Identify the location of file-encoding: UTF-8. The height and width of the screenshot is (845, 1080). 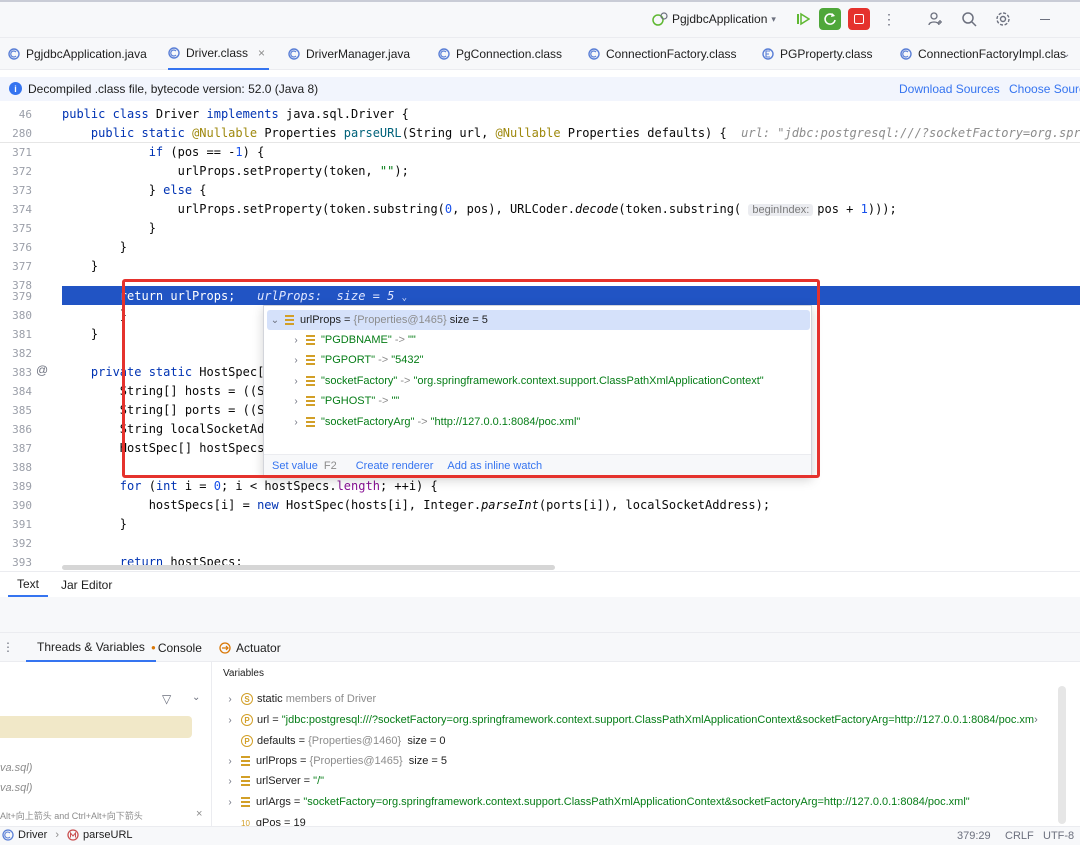
(1058, 836).